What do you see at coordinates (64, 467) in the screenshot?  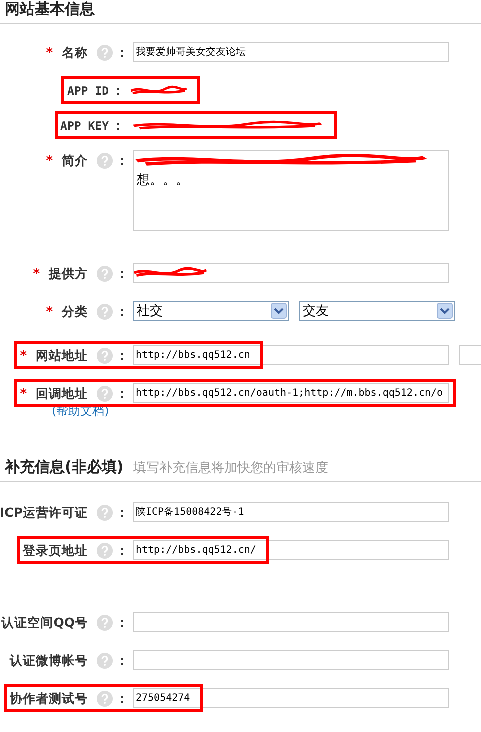 I see `section-title: 补充信息(非必填)` at bounding box center [64, 467].